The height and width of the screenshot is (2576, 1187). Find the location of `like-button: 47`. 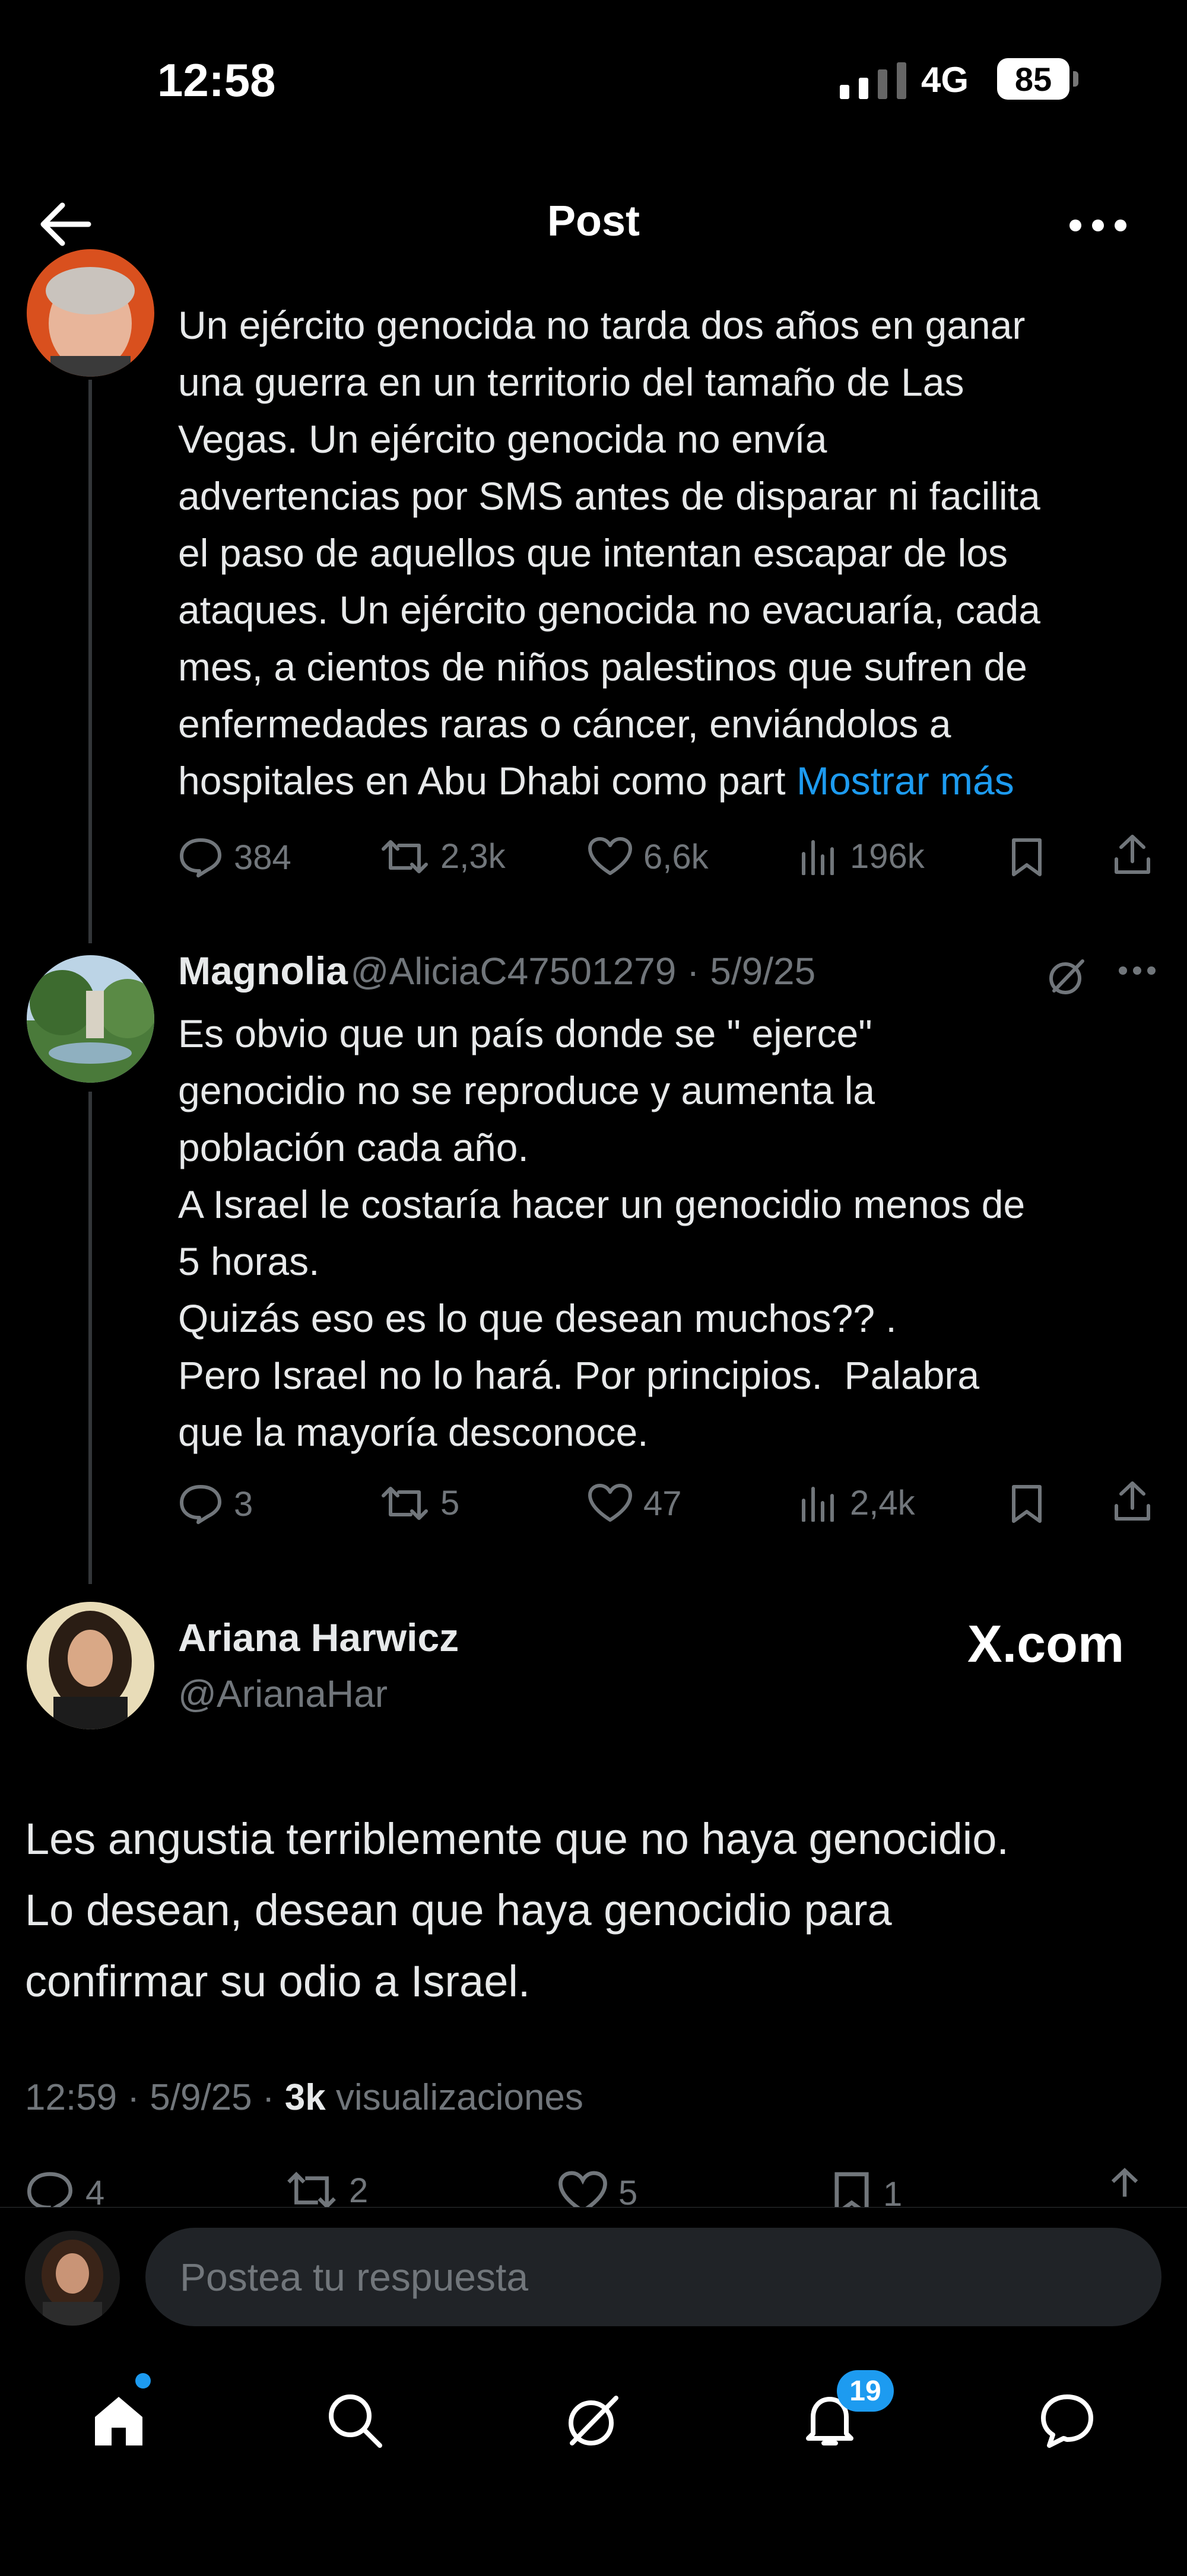

like-button: 47 is located at coordinates (635, 1503).